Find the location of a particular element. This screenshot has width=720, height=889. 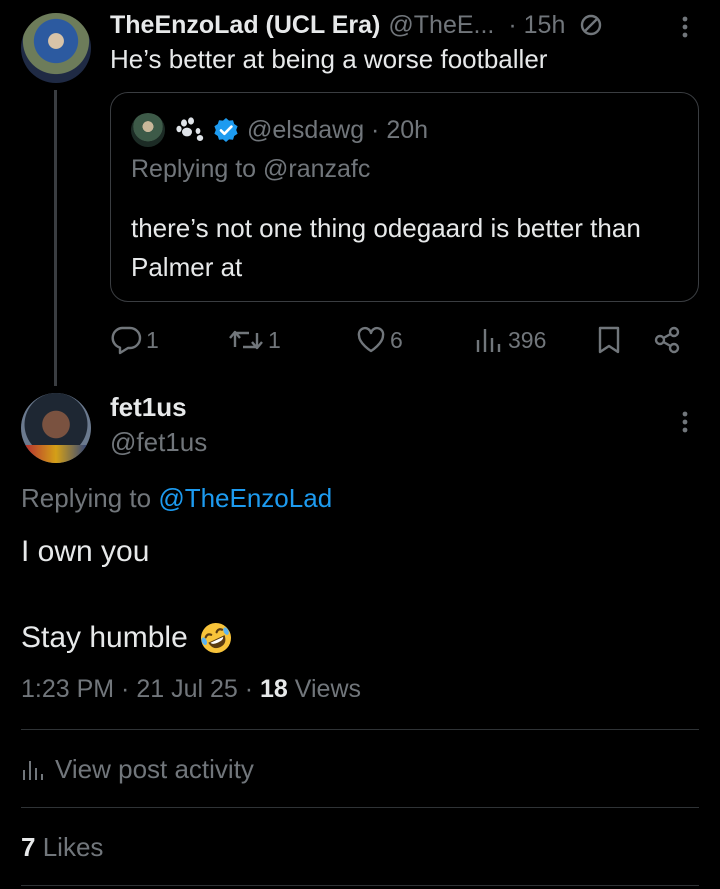

timestamp: 1:23 PM · 21 Jul 25 · is located at coordinates (140, 689).